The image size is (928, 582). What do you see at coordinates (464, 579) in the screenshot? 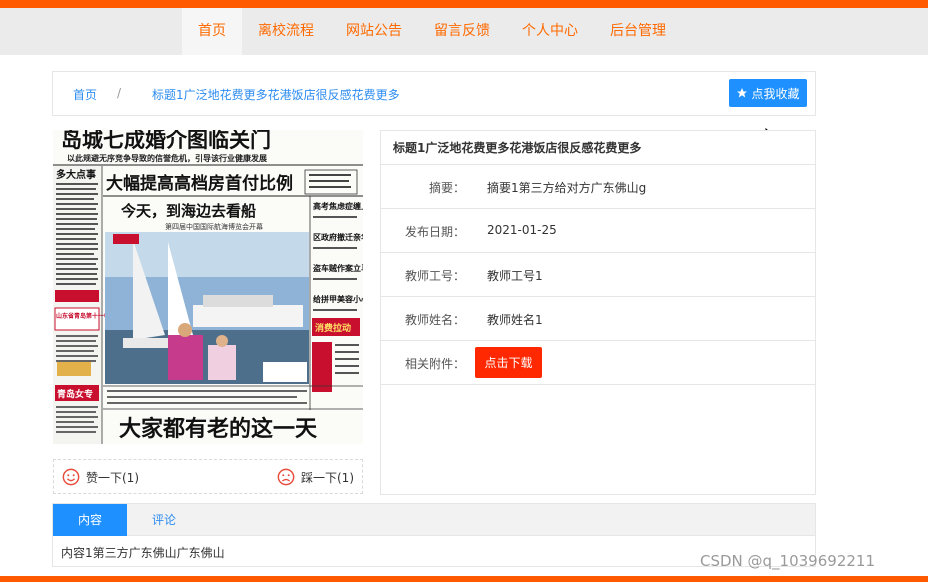
I see `bottom-accent-stripe` at bounding box center [464, 579].